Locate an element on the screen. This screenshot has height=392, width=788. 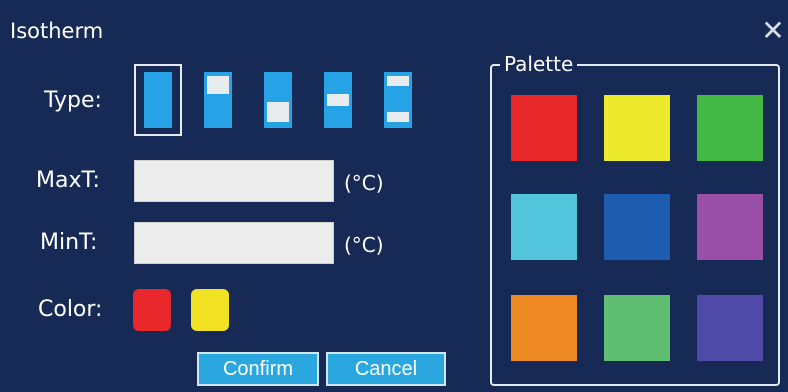
palette-swatch-red is located at coordinates (544, 128).